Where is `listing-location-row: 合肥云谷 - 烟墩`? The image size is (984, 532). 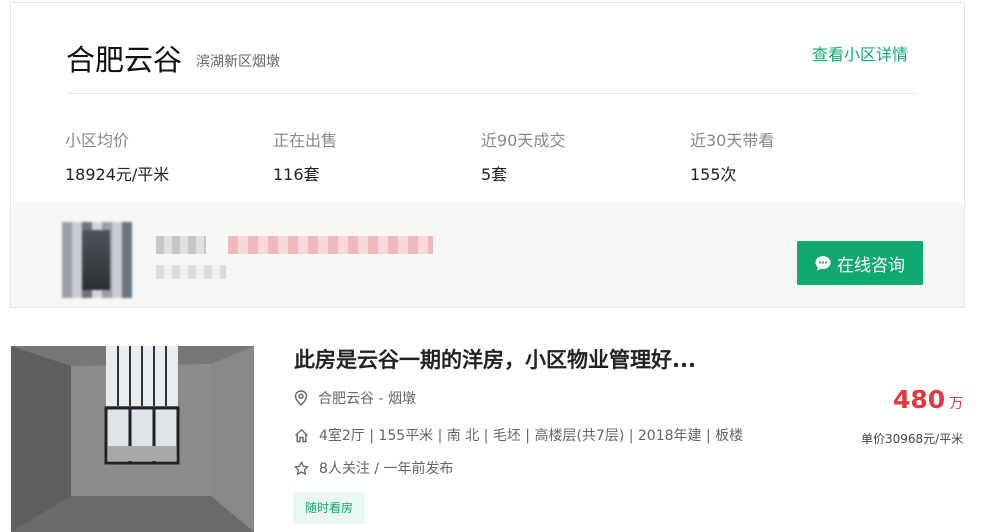
listing-location-row: 合肥云谷 - 烟墩 is located at coordinates (355, 398).